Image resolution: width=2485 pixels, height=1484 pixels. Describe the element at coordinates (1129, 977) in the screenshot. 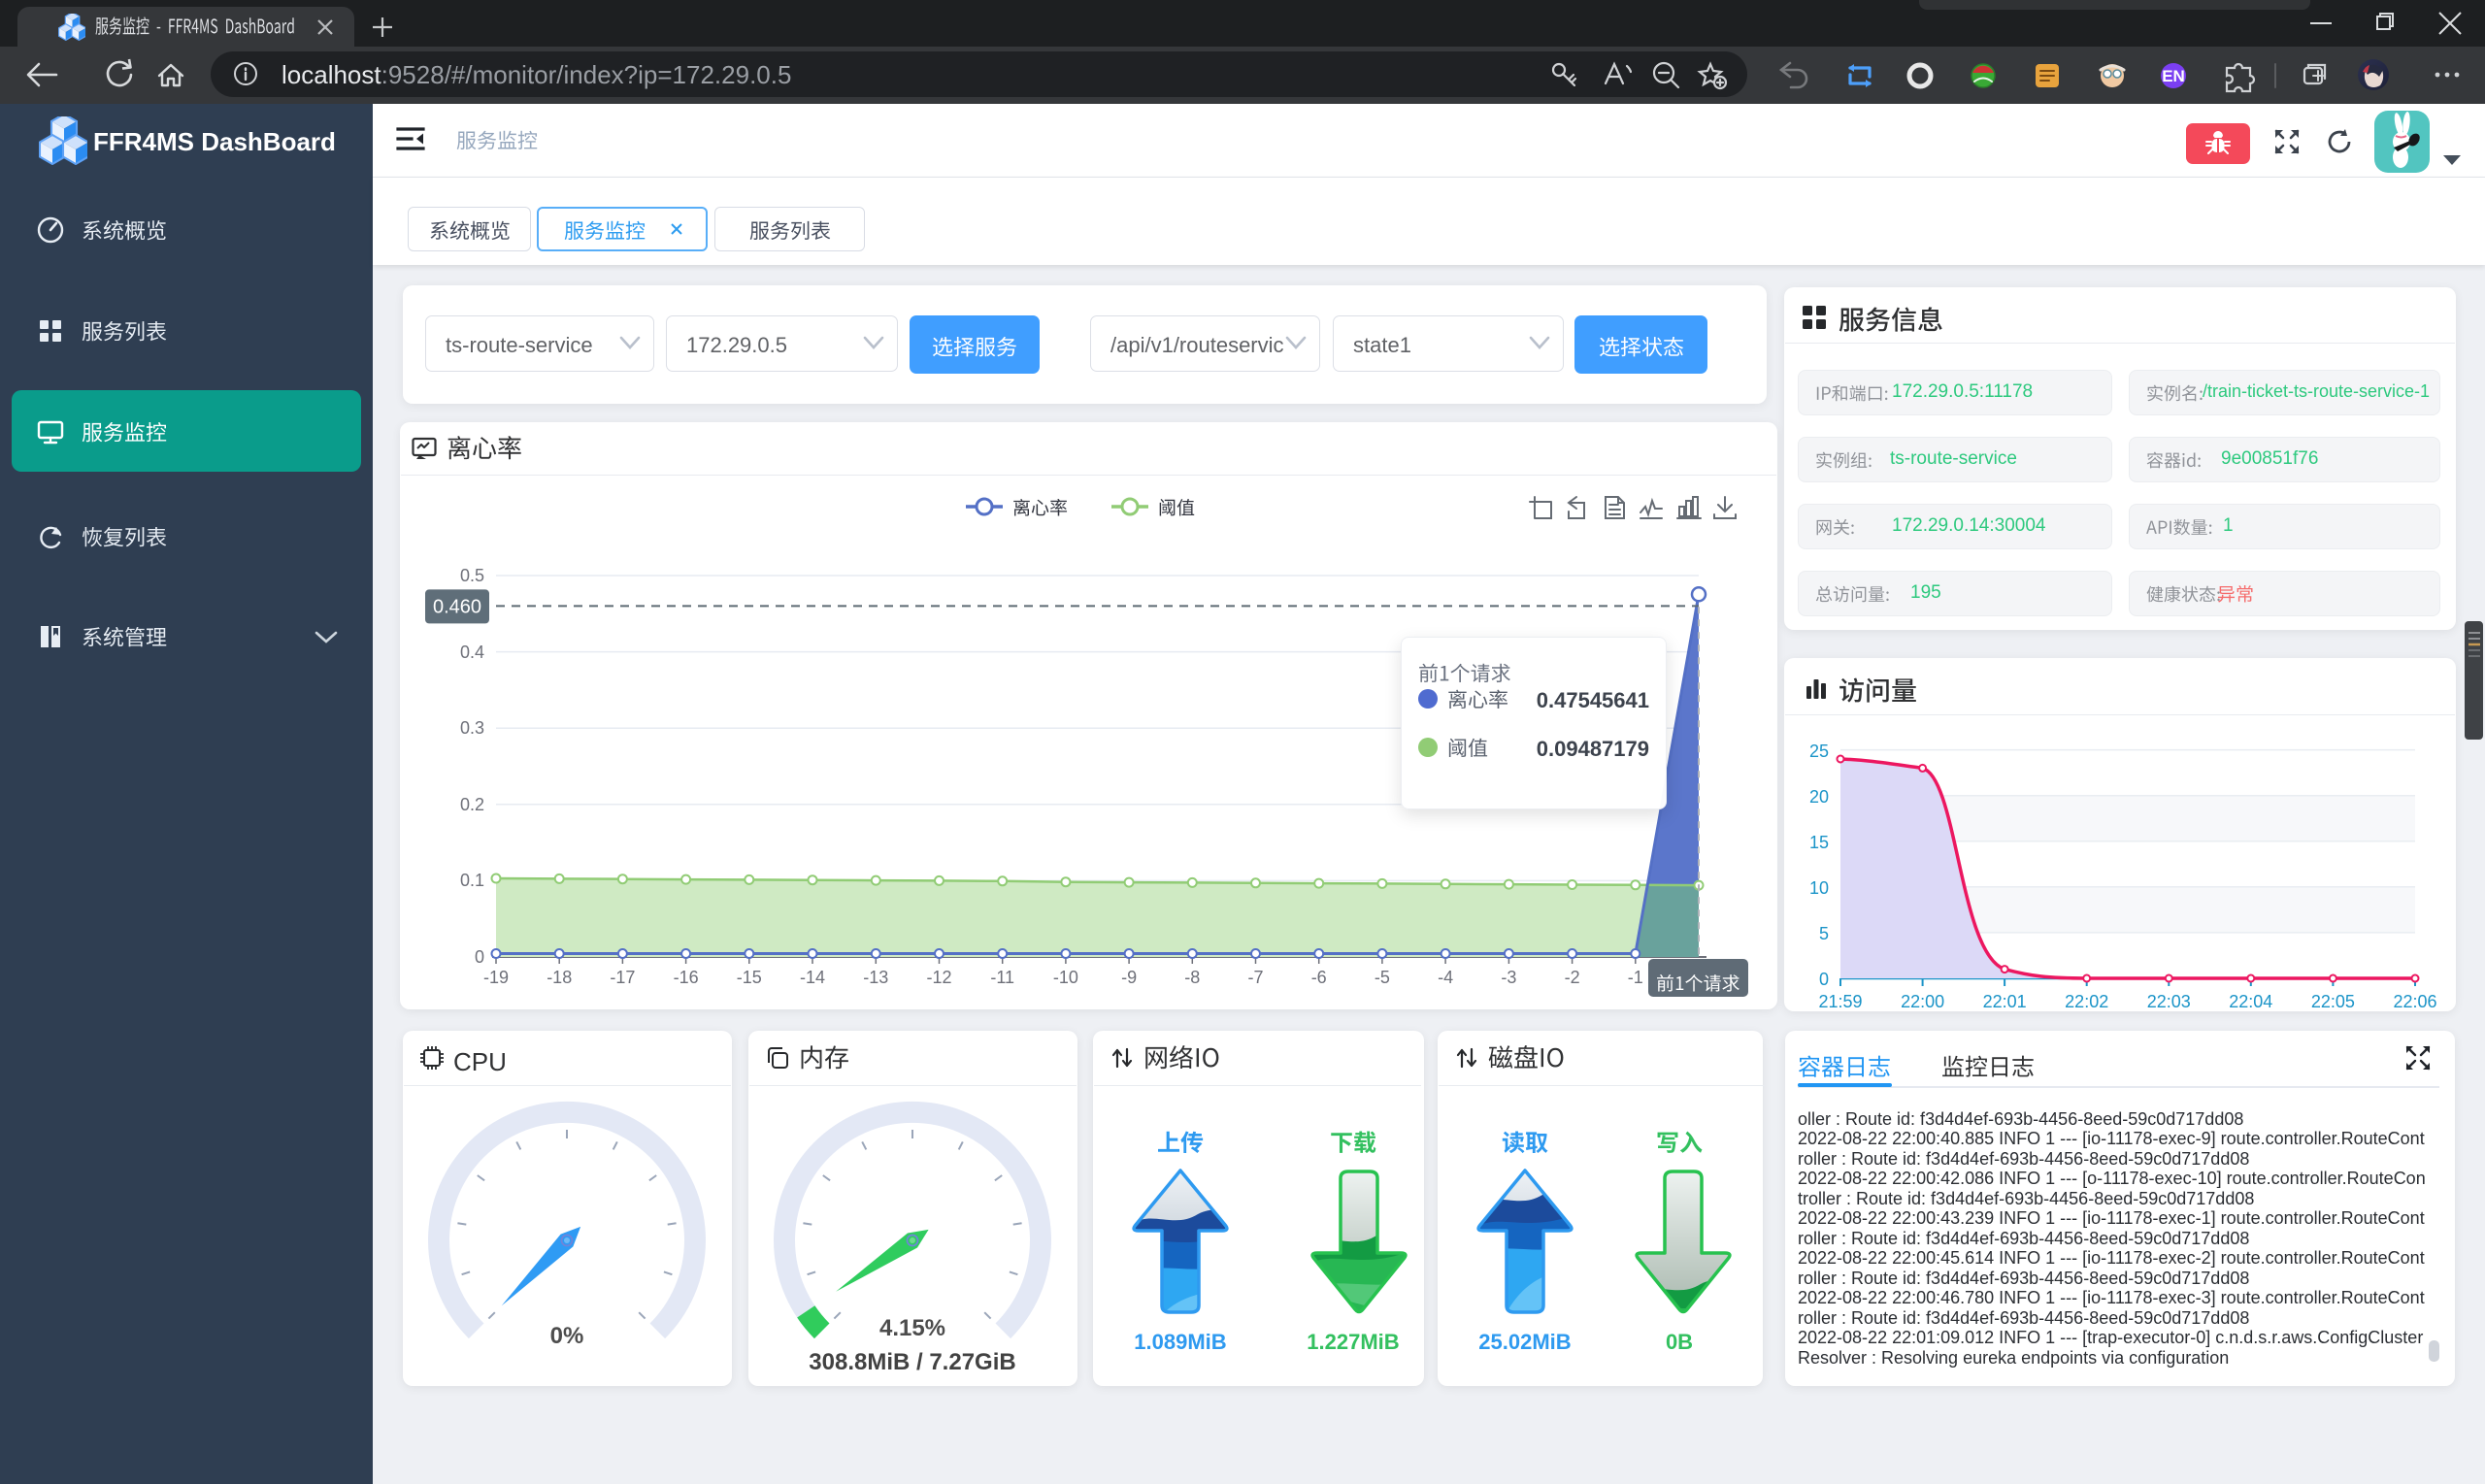

I see `svg-text: -9` at that location.